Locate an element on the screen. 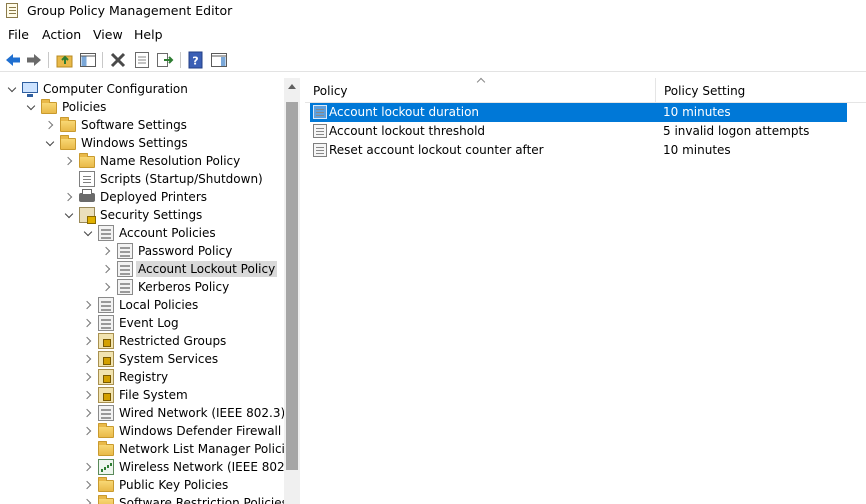 The image size is (866, 504). tree-item: Windows Settings is located at coordinates (142, 143).